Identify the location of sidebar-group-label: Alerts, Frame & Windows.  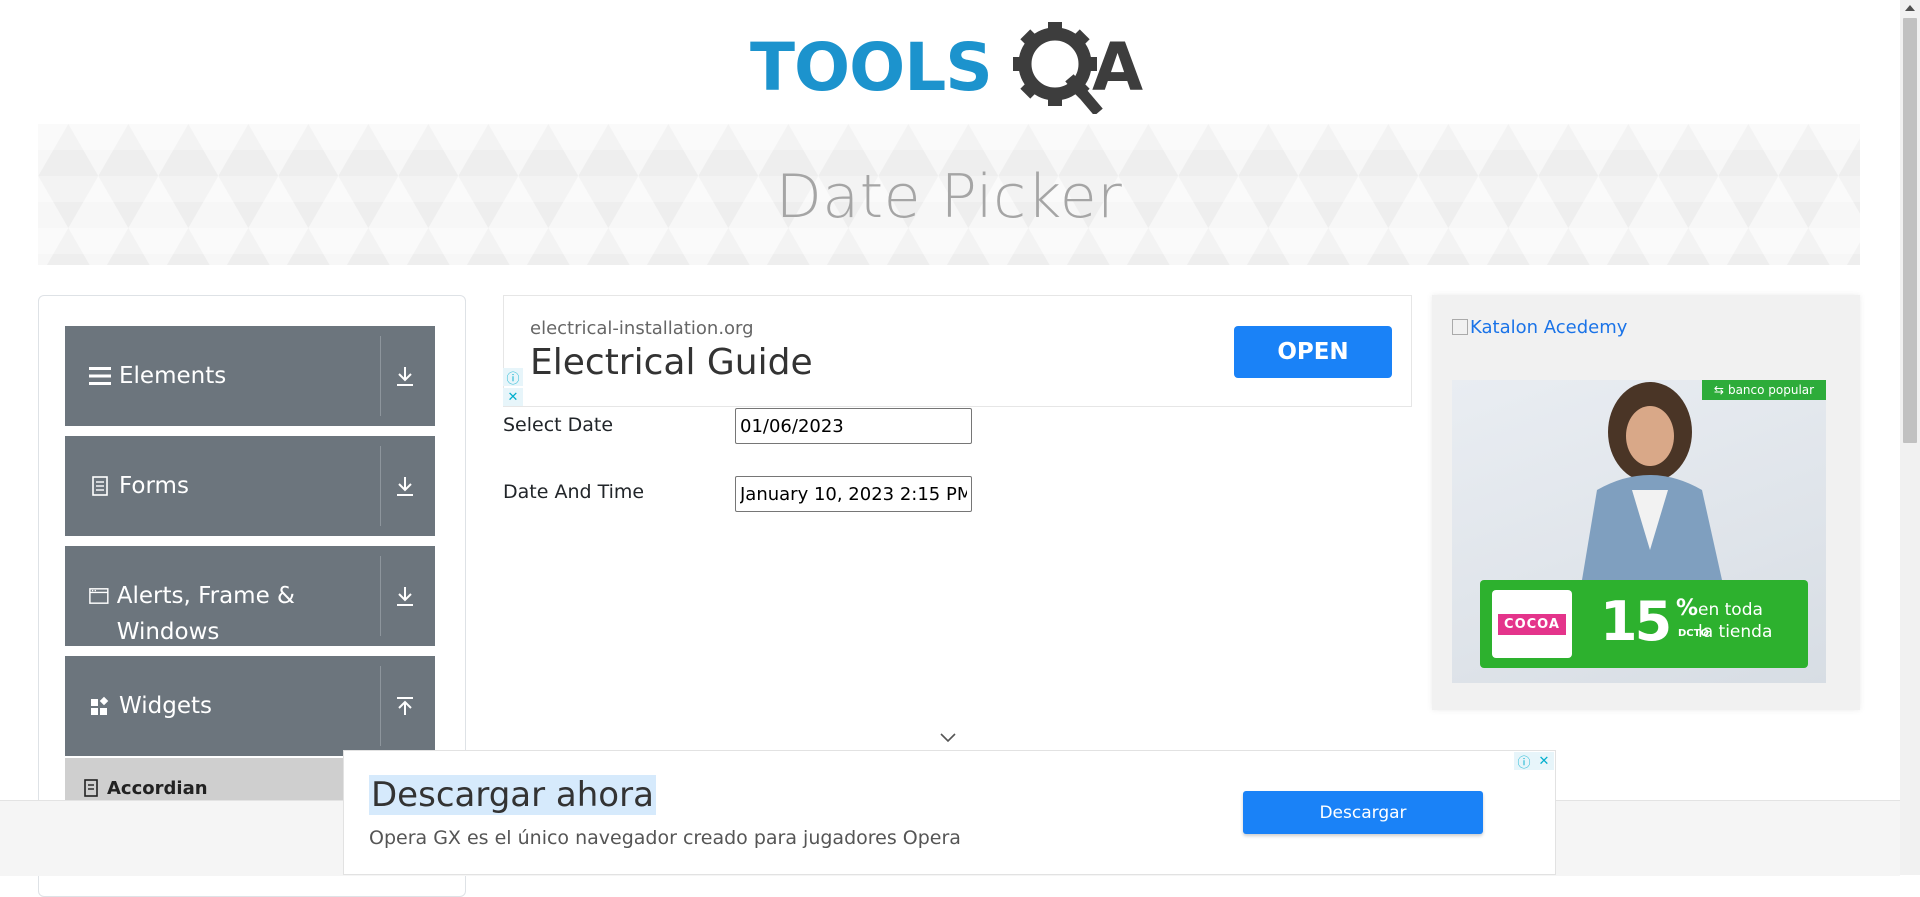
(205, 614).